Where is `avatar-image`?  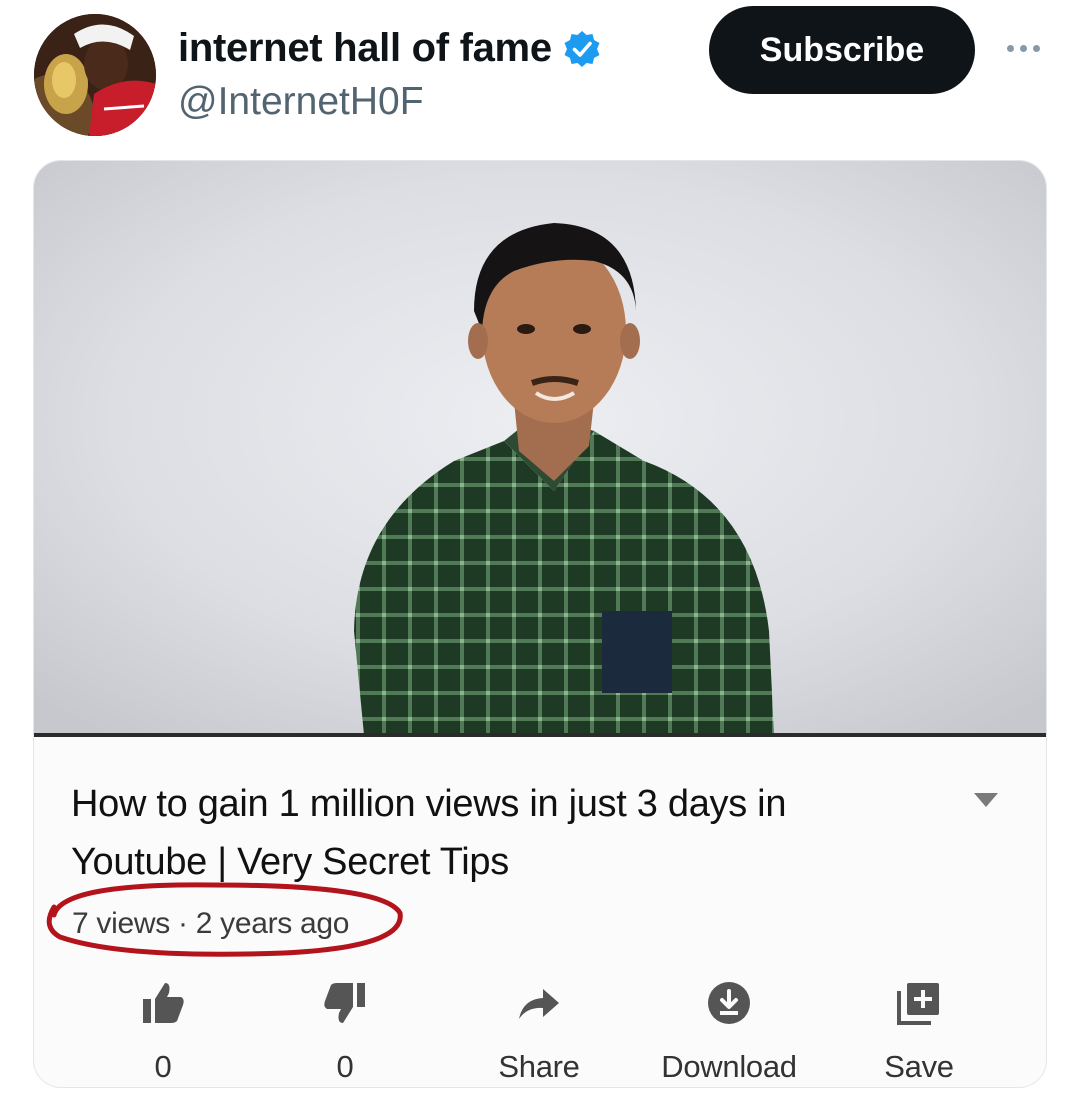 avatar-image is located at coordinates (95, 75).